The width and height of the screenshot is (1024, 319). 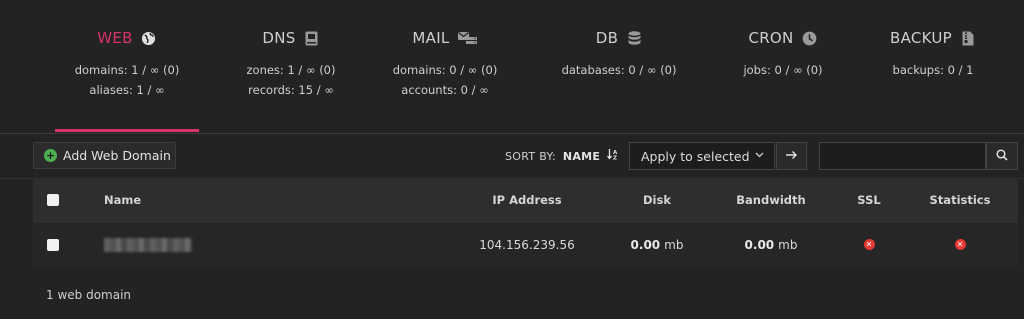 What do you see at coordinates (771, 200) in the screenshot?
I see `header-bandwidth: Bandwidth` at bounding box center [771, 200].